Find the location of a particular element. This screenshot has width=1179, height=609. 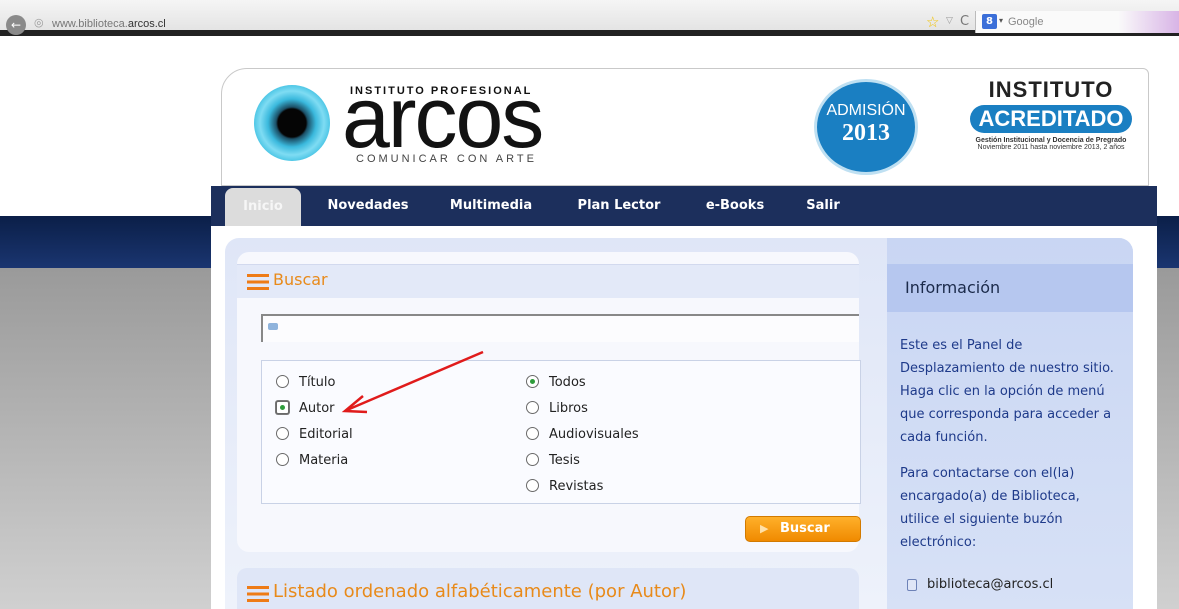

search-engine-icon: 8 is located at coordinates (989, 21).